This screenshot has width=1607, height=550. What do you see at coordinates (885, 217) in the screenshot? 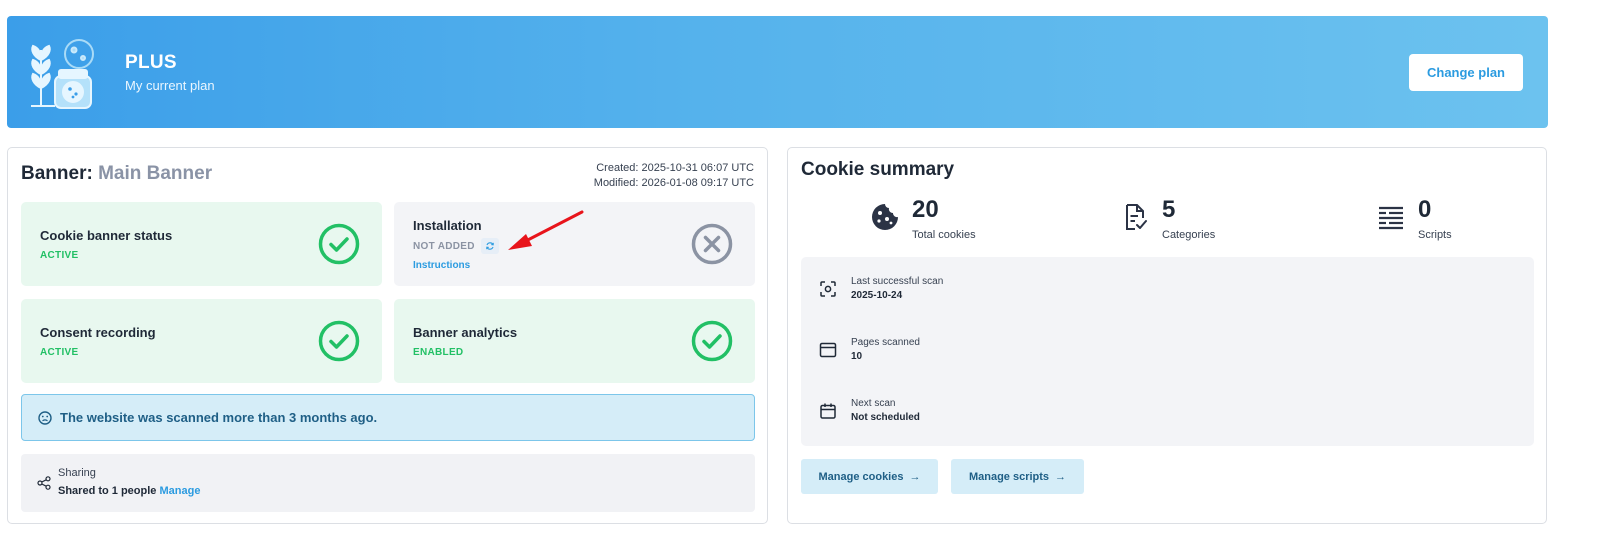
I see `cookie-icon` at bounding box center [885, 217].